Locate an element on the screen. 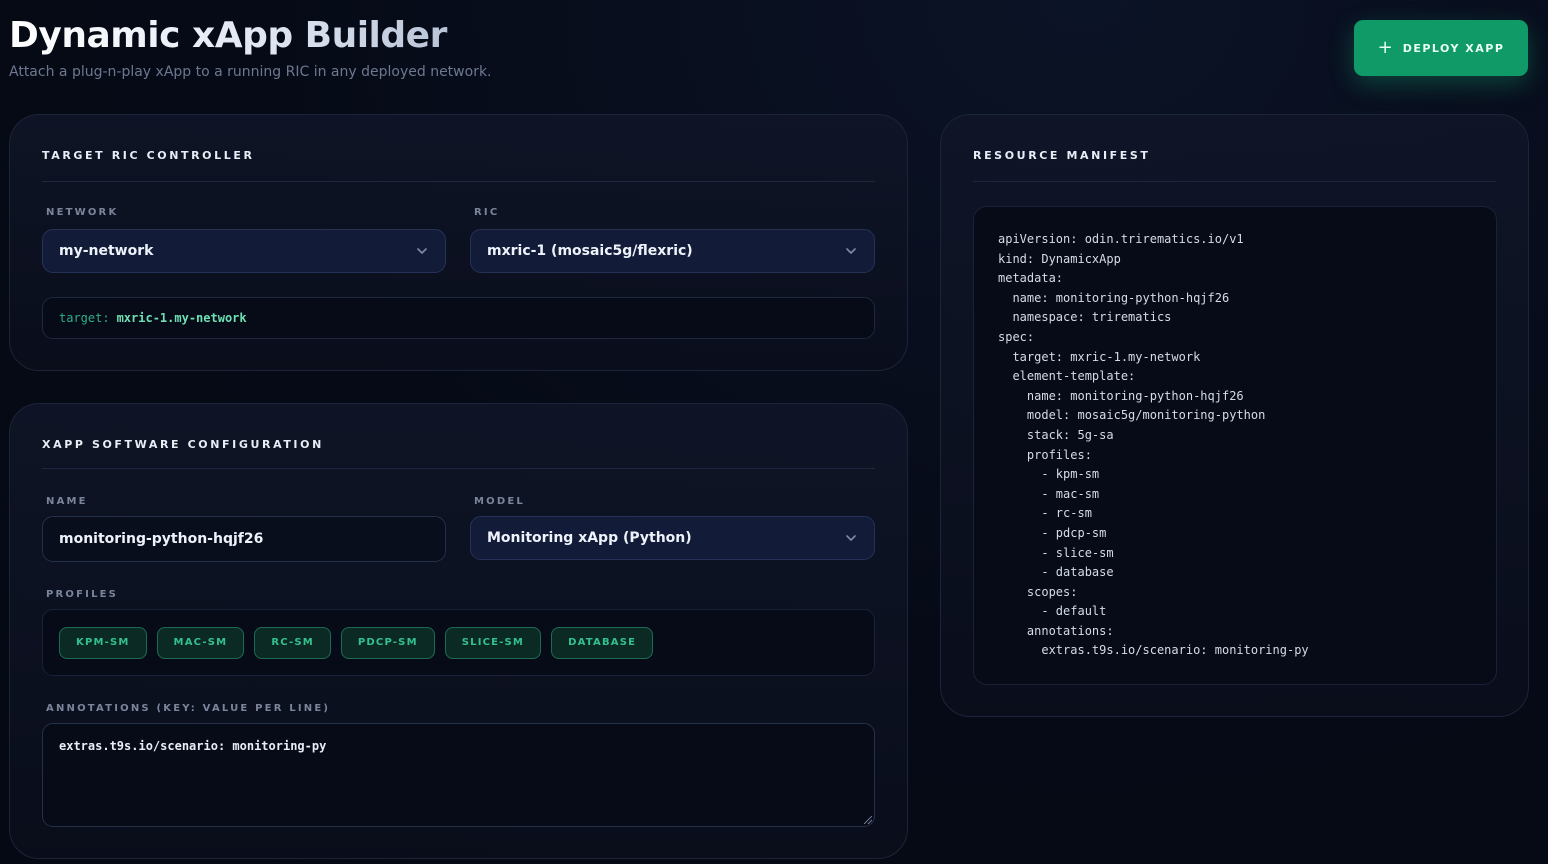 This screenshot has width=1548, height=864. code-line: spec: is located at coordinates (1016, 336).